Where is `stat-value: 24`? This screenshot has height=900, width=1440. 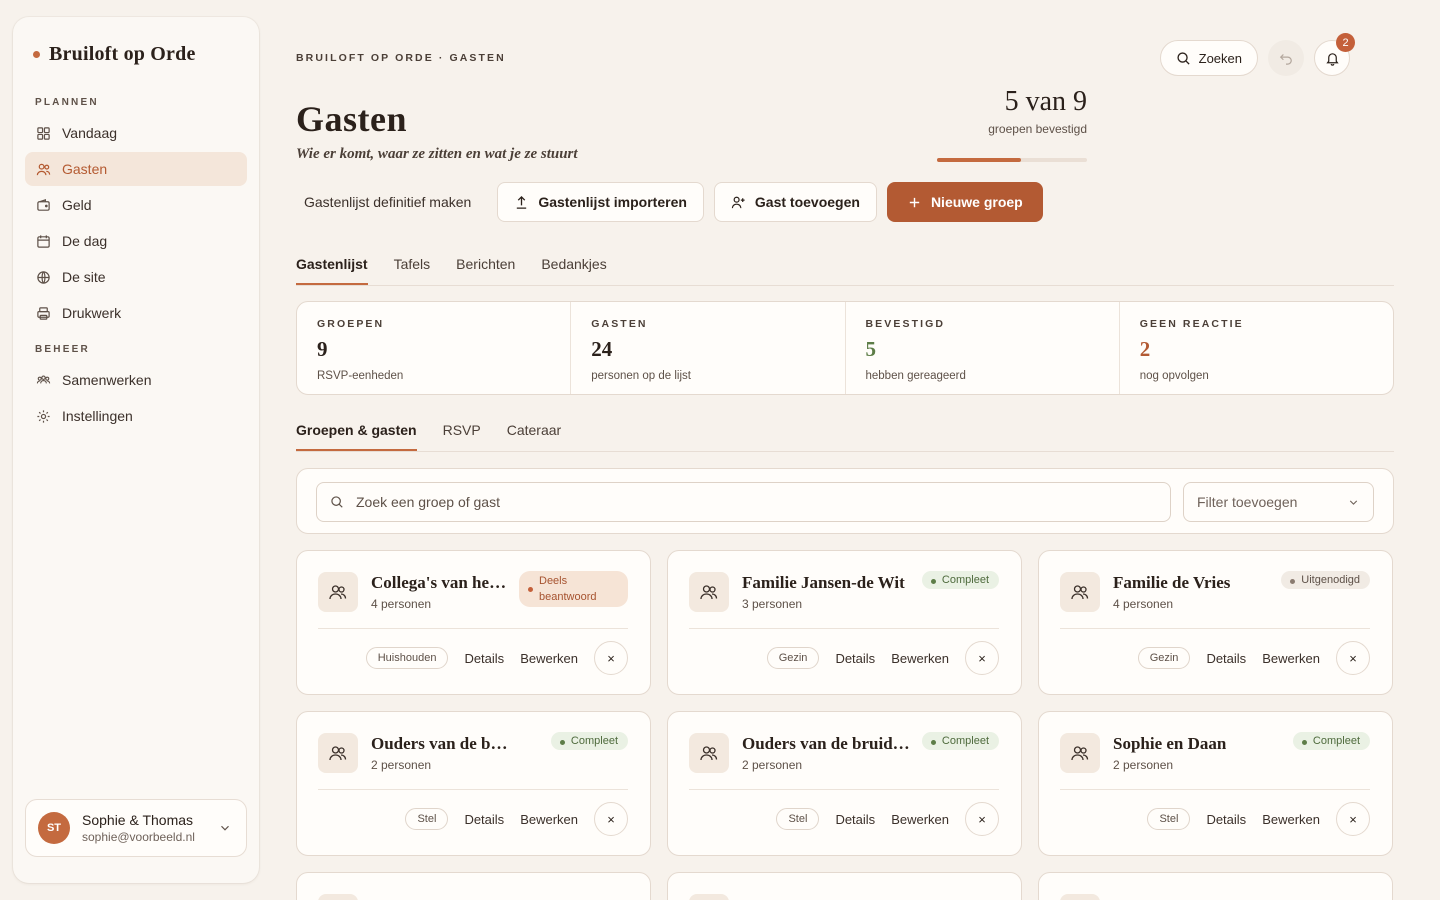 stat-value: 24 is located at coordinates (602, 349).